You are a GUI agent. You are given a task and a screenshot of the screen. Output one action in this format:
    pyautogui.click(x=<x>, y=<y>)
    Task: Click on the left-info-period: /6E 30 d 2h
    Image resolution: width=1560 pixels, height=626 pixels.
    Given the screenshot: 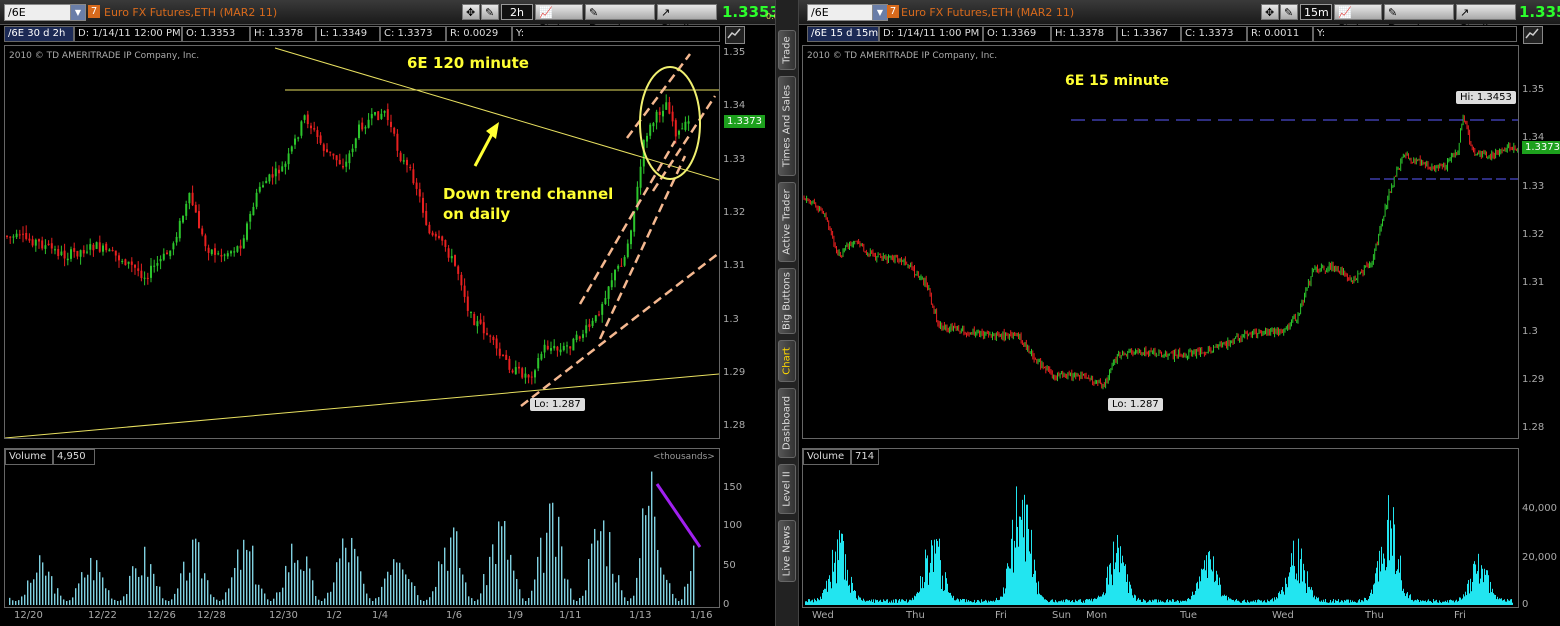 What is the action you would take?
    pyautogui.click(x=39, y=34)
    